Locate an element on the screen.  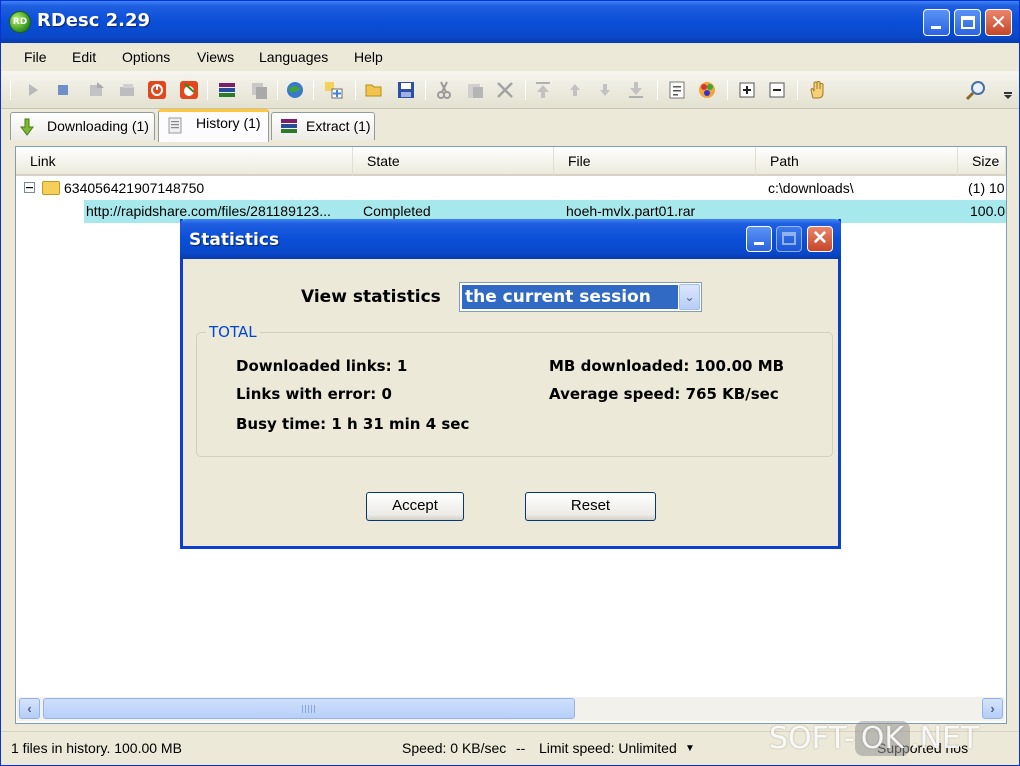
watermark-right: .NET is located at coordinates (945, 738).